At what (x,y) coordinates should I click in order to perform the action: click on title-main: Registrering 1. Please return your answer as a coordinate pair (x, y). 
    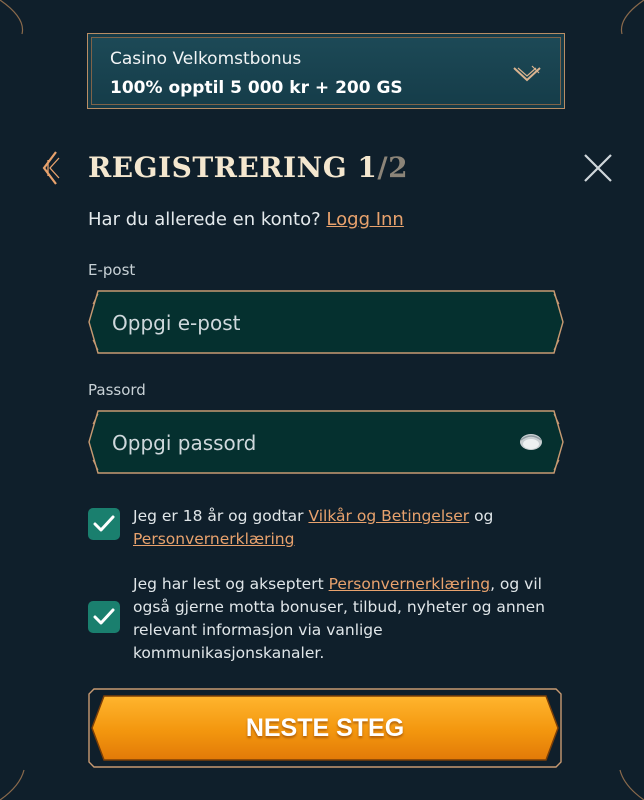
    Looking at the image, I should click on (233, 167).